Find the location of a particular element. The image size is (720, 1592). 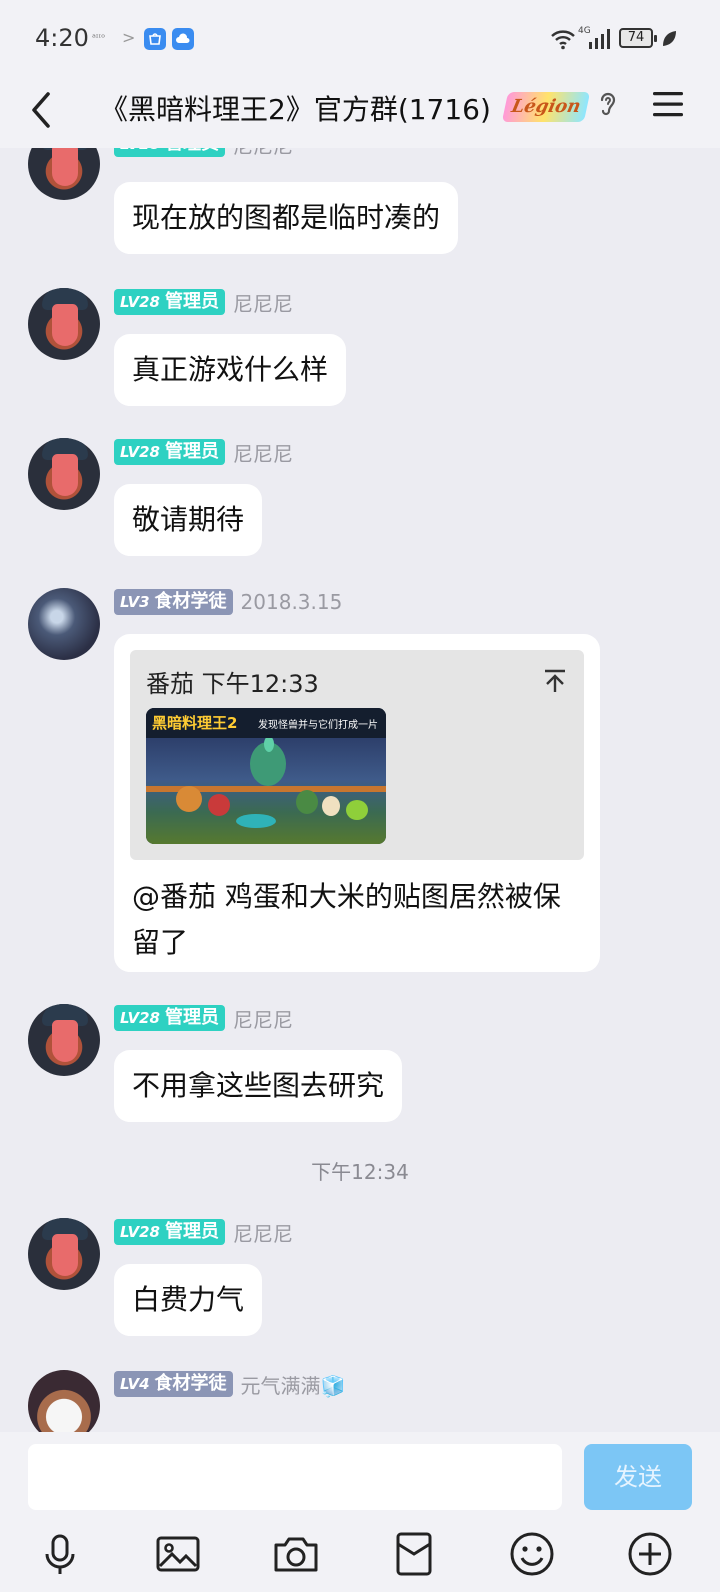

back-arrow-icon is located at coordinates (41, 111).